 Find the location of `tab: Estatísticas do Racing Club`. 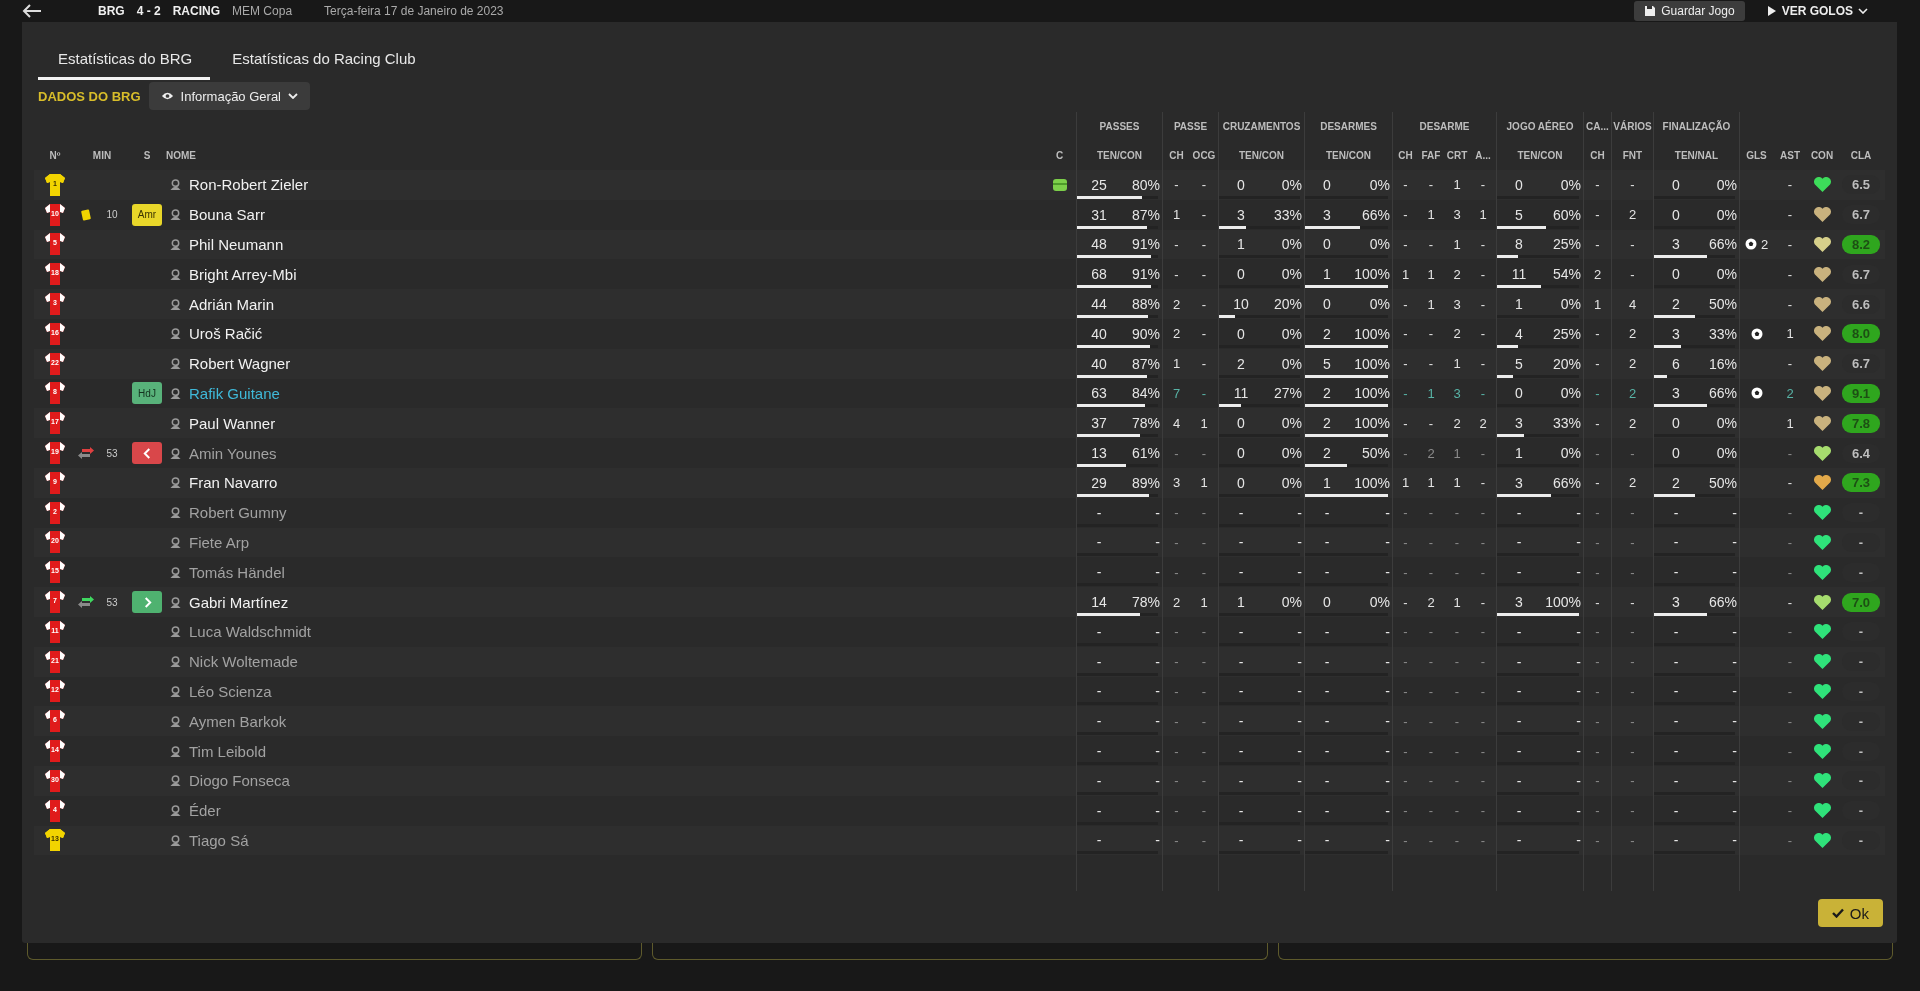

tab: Estatísticas do Racing Club is located at coordinates (323, 60).